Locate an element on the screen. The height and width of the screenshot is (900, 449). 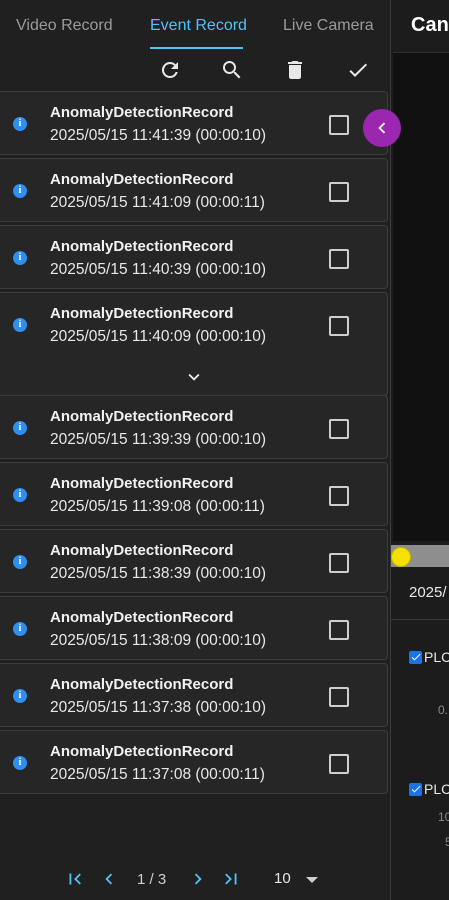
record-time: 2025/05/15 11:38:39 (00:00:10) is located at coordinates (158, 573).